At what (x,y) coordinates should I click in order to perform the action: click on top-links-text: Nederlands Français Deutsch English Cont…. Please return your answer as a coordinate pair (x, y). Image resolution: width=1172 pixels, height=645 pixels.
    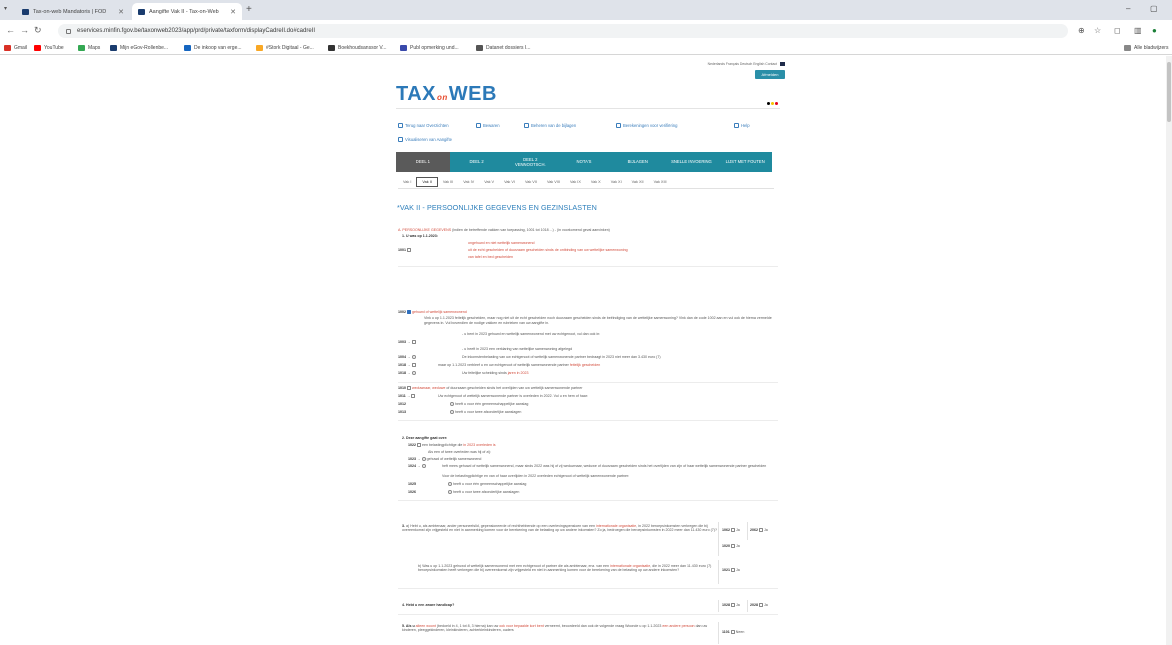
    Looking at the image, I should click on (742, 64).